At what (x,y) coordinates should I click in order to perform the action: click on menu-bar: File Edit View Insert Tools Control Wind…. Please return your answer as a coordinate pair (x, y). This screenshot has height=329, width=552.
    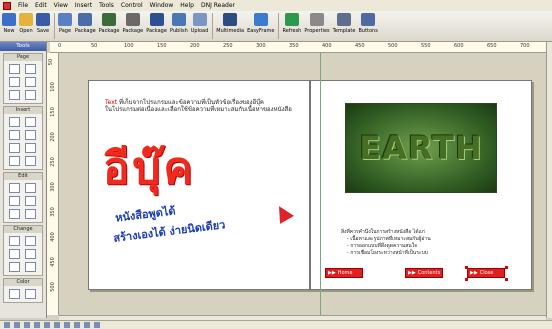
    Looking at the image, I should click on (276, 5).